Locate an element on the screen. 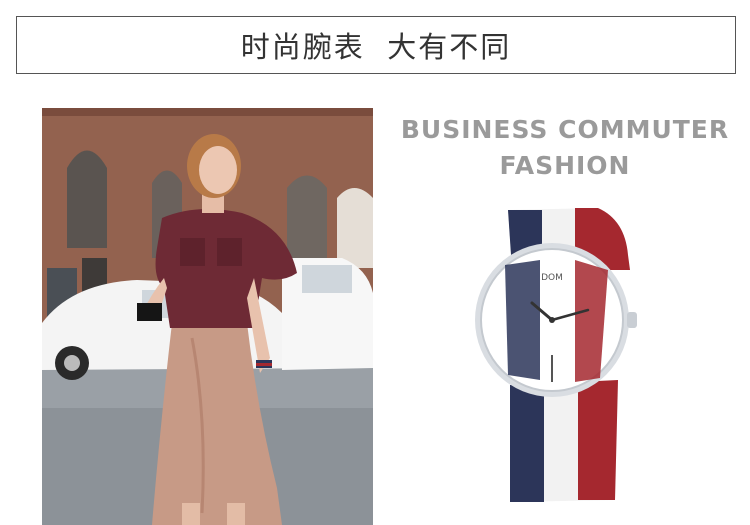 This screenshot has width=750, height=525. banner-title: 时尚腕表 大有不同 is located at coordinates (376, 47).